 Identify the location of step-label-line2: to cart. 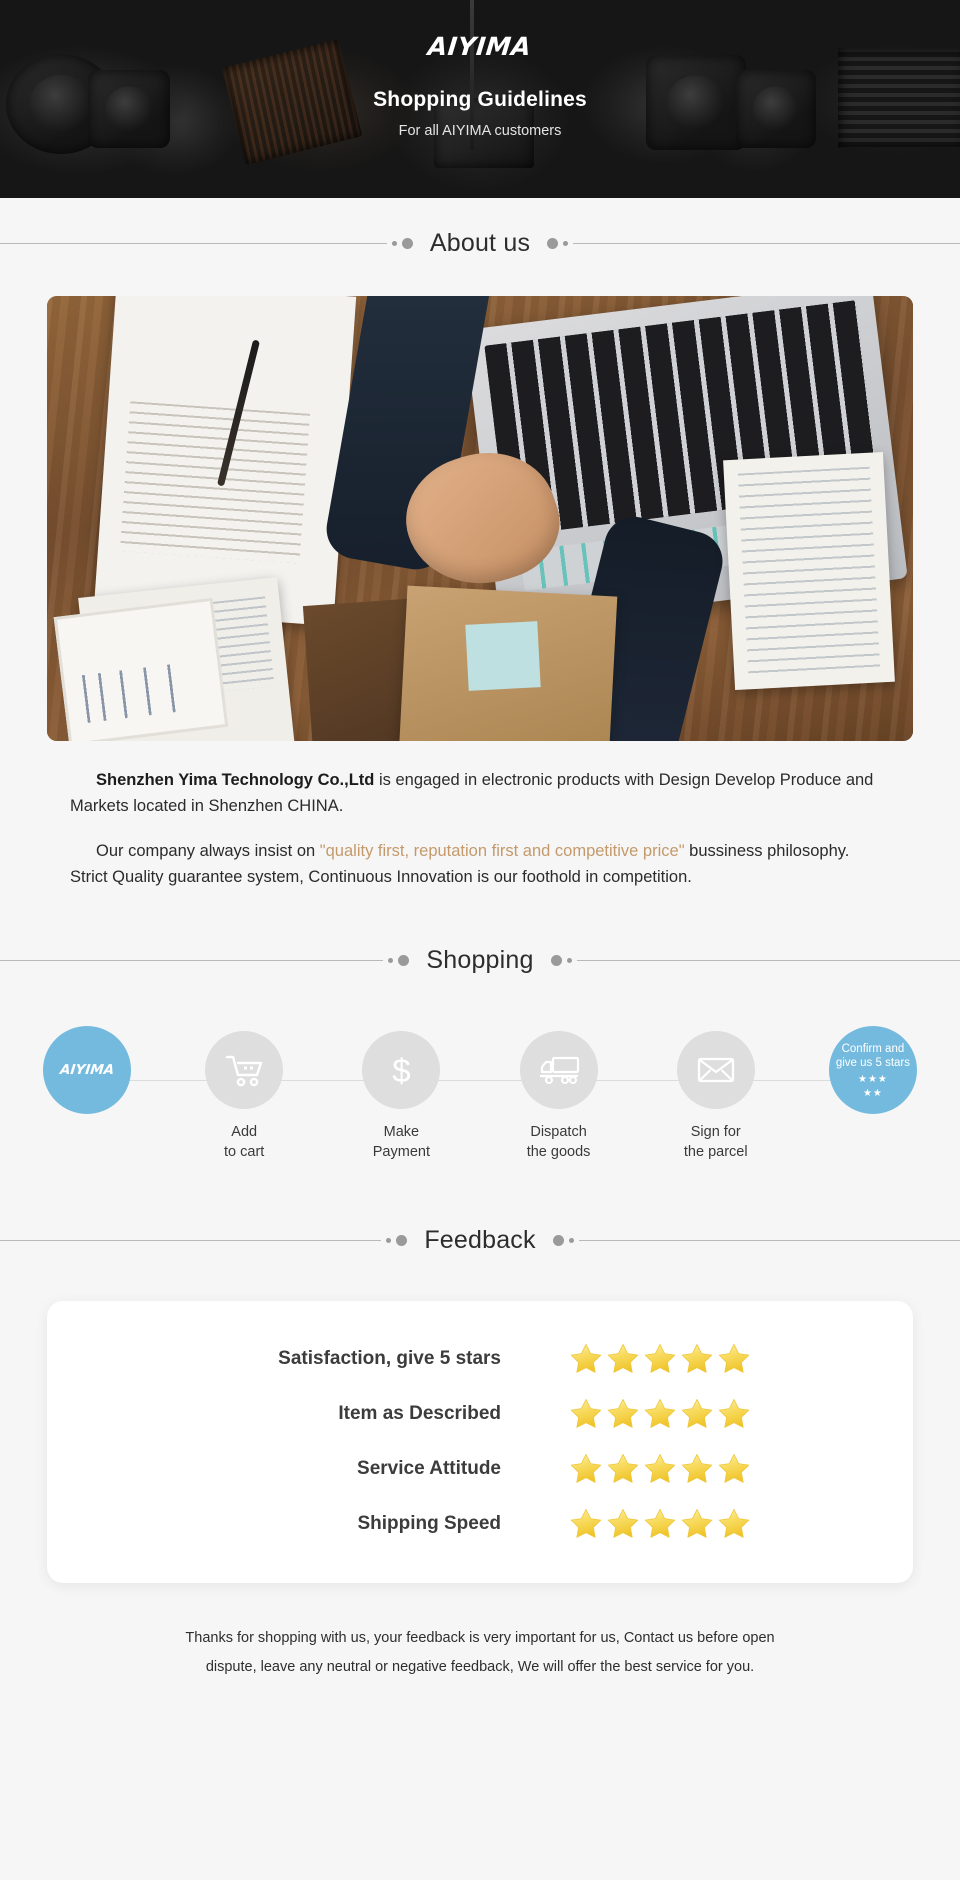
(244, 1152).